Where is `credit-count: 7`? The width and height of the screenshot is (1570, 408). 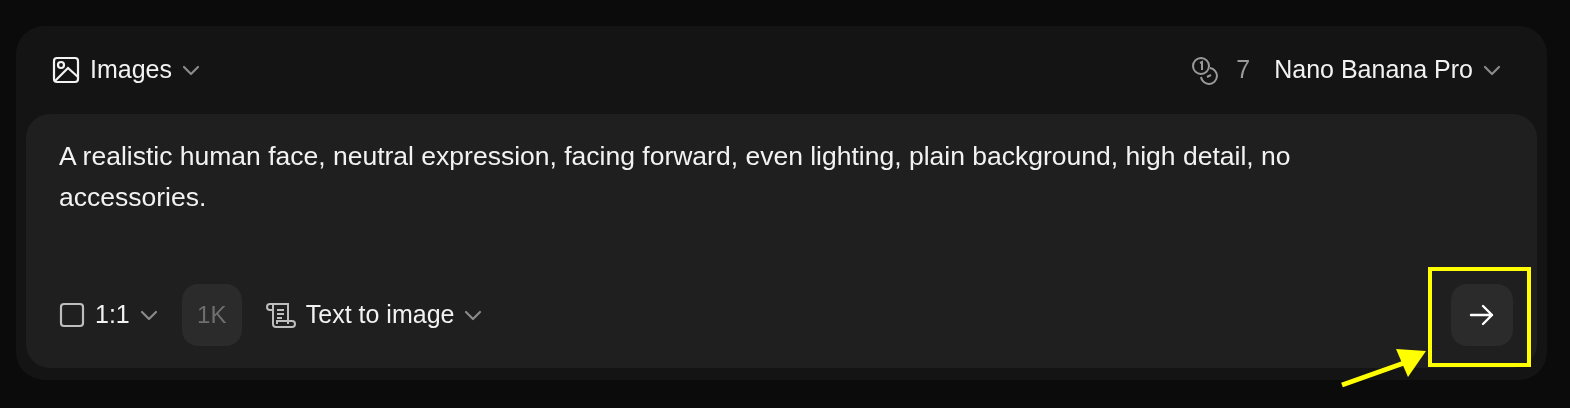
credit-count: 7 is located at coordinates (1243, 70).